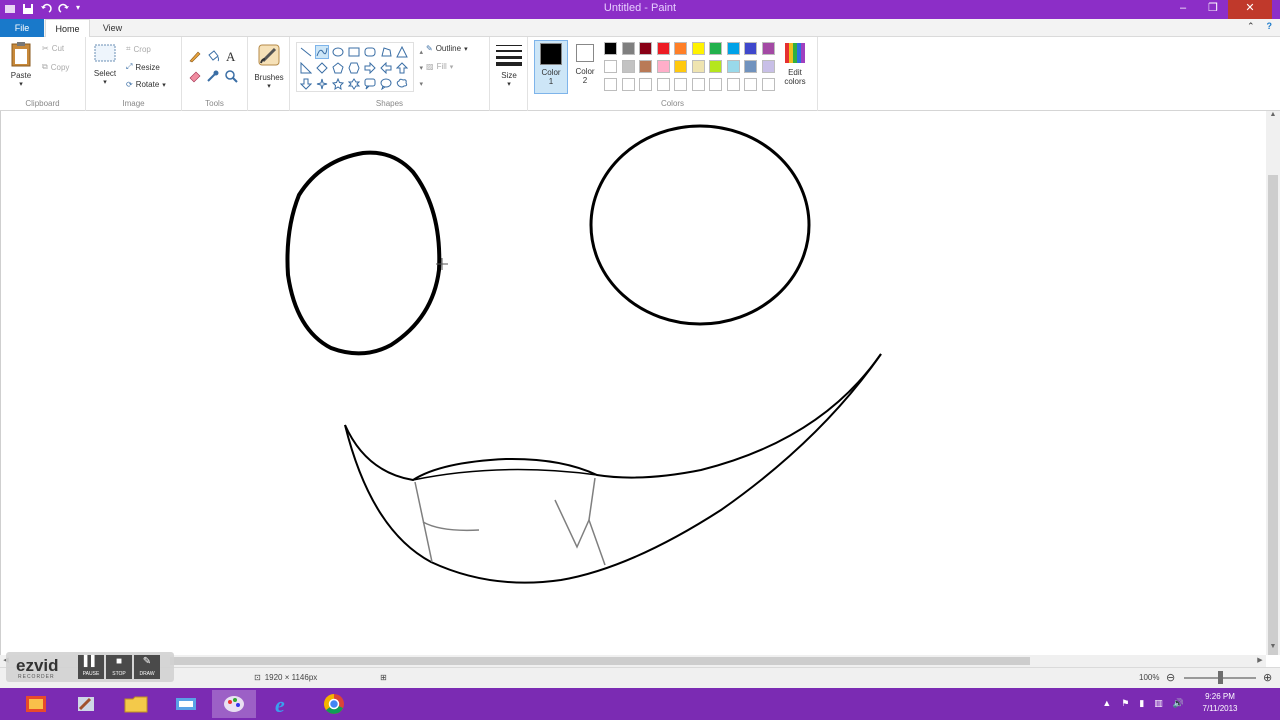 This screenshot has height=720, width=1280. I want to click on pencil-icon, so click(195, 56).